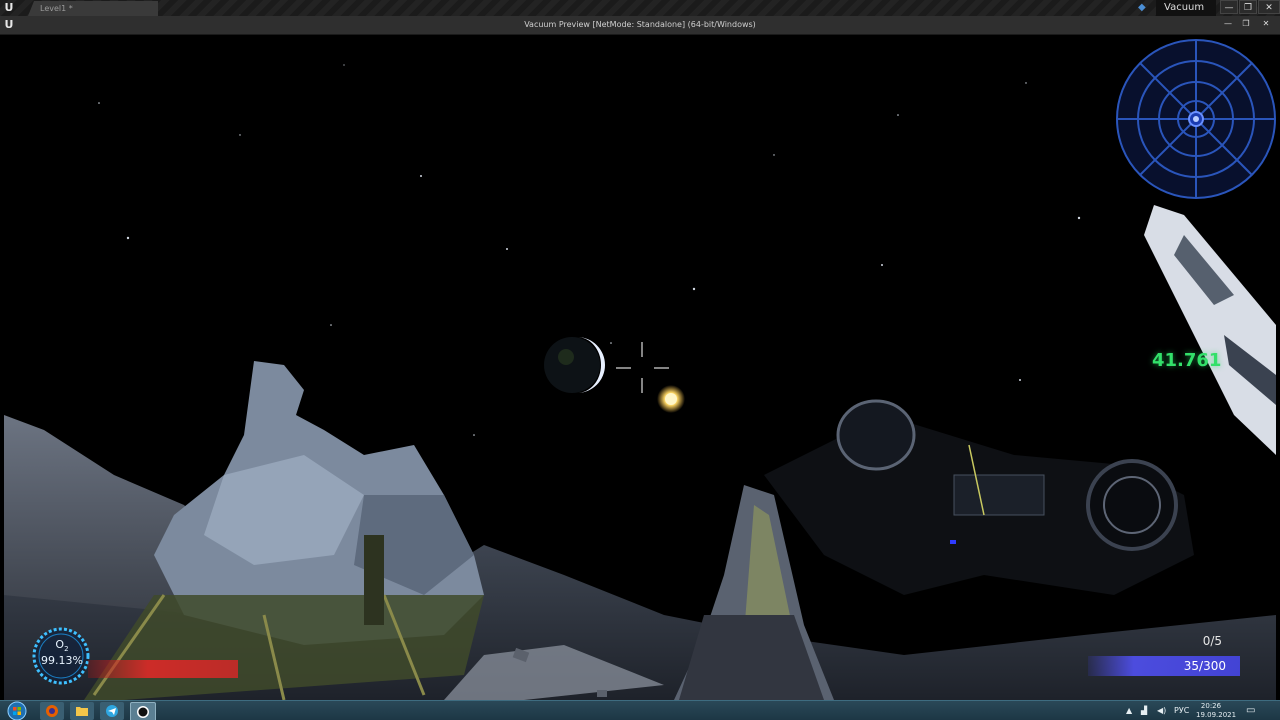 The image size is (1280, 720). Describe the element at coordinates (1187, 360) in the screenshot. I see `timer-readout: 41.761` at that location.